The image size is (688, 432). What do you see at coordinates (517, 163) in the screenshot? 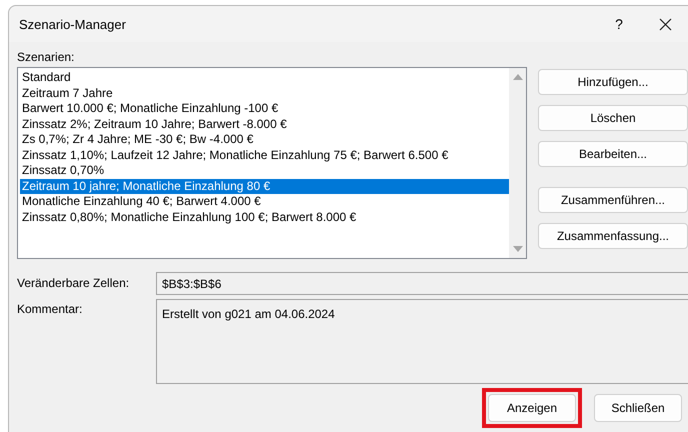
I see `scrollbar` at bounding box center [517, 163].